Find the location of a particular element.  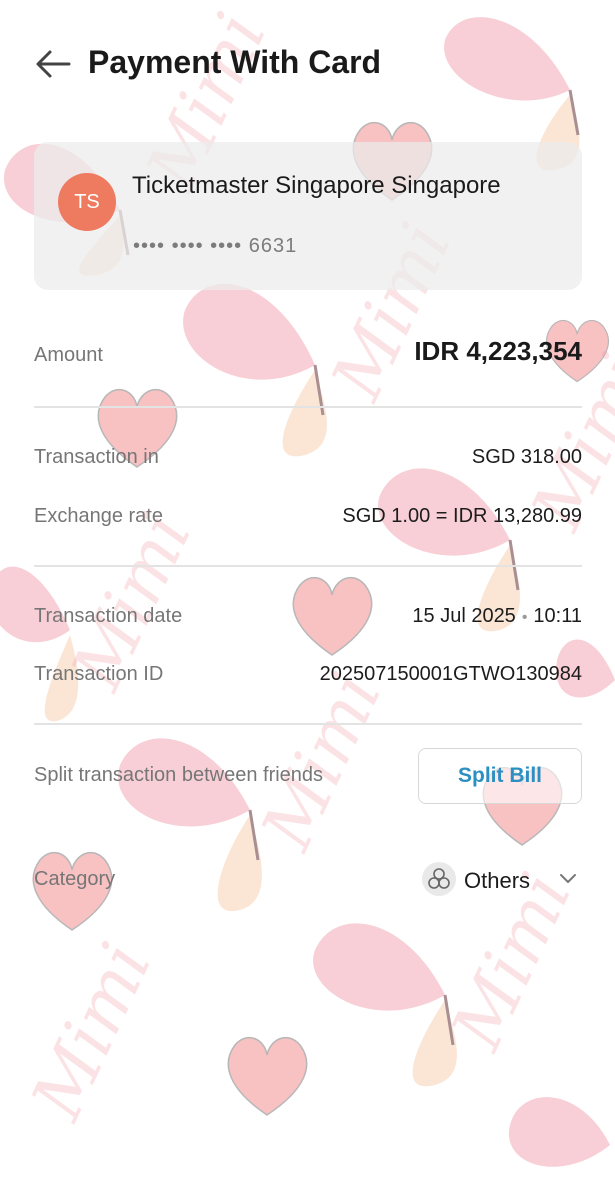

exchange-rate-row: Exchange rate SGD 1.00 = IDR 13,280.99 is located at coordinates (308, 520).